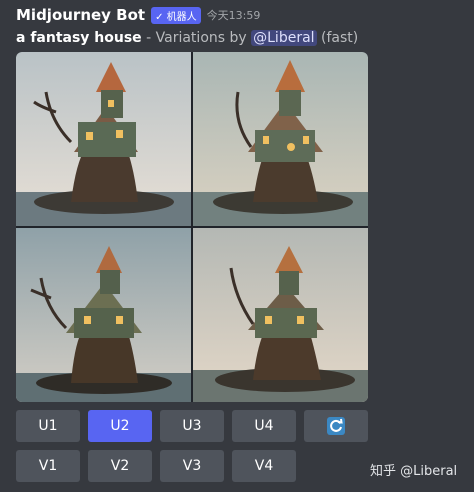 The height and width of the screenshot is (492, 474). I want to click on prompt-text: a fantasy house, so click(79, 38).